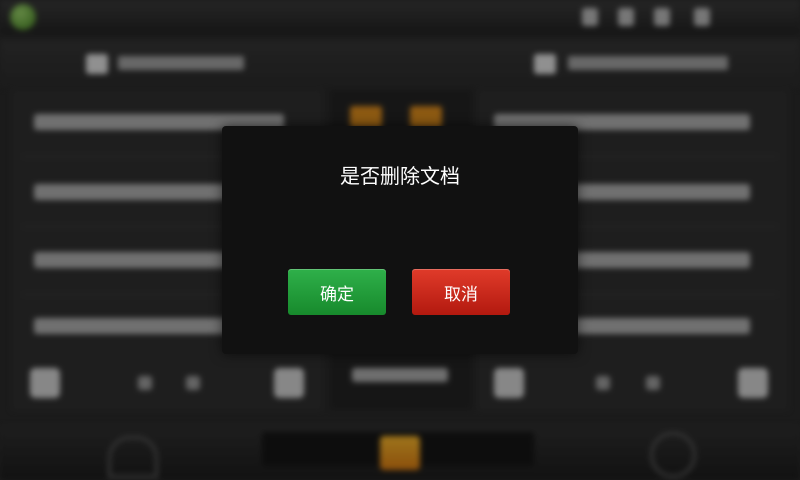 Image resolution: width=800 pixels, height=480 pixels. Describe the element at coordinates (337, 292) in the screenshot. I see `confirm-button: 确定` at that location.